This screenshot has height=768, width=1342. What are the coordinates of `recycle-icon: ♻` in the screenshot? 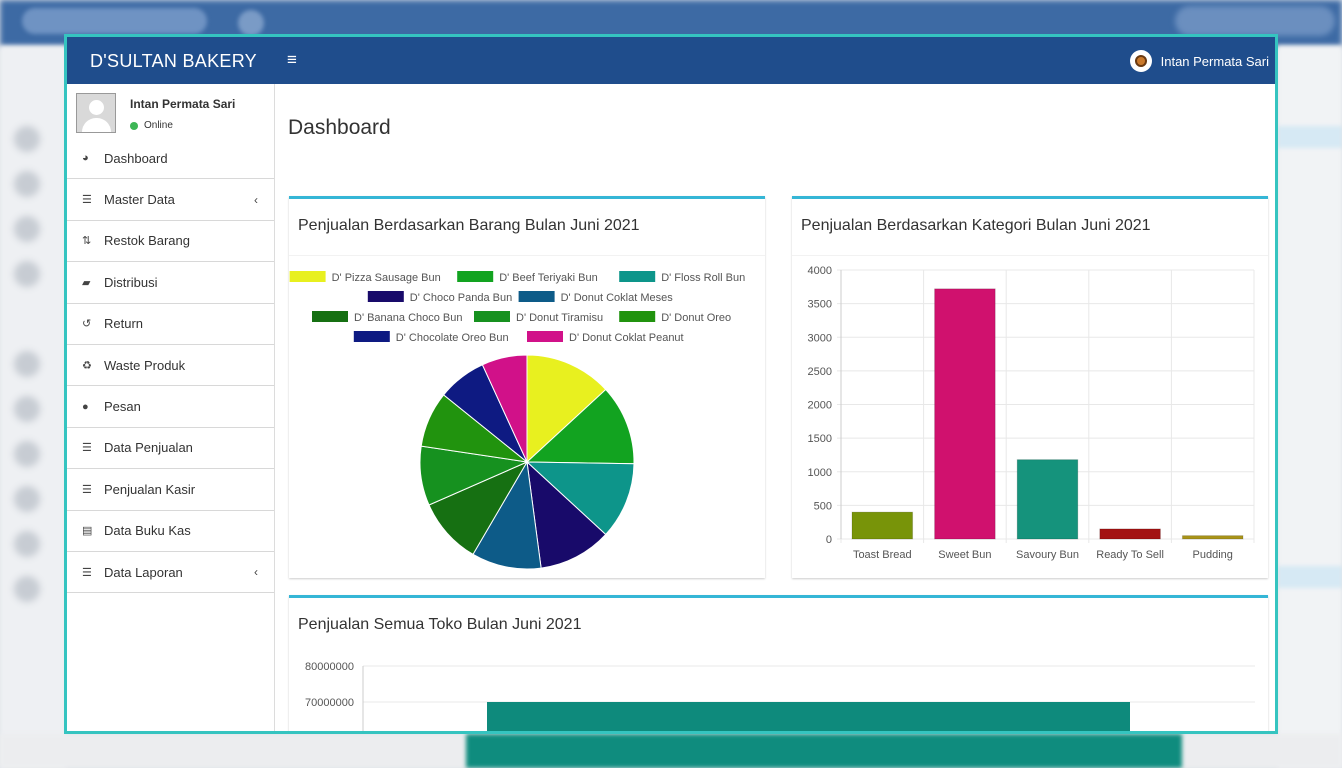 It's located at (87, 365).